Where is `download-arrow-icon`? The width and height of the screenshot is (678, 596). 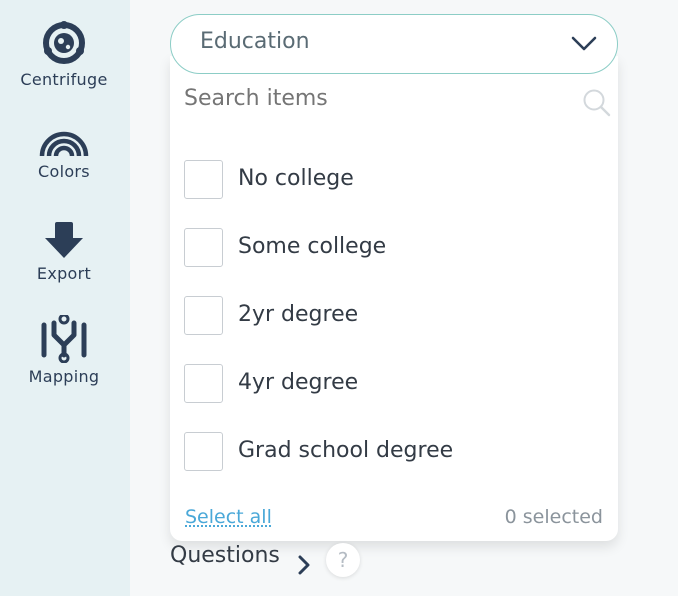
download-arrow-icon is located at coordinates (64, 240).